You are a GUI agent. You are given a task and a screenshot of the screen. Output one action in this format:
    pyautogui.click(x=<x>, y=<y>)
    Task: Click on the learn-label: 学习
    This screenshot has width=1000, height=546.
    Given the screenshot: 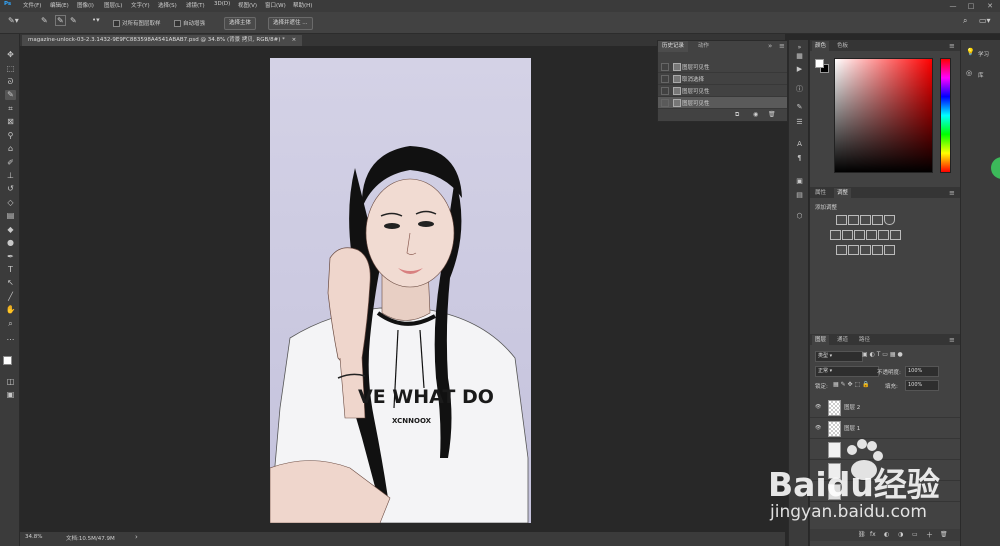 What is the action you would take?
    pyautogui.click(x=983, y=54)
    